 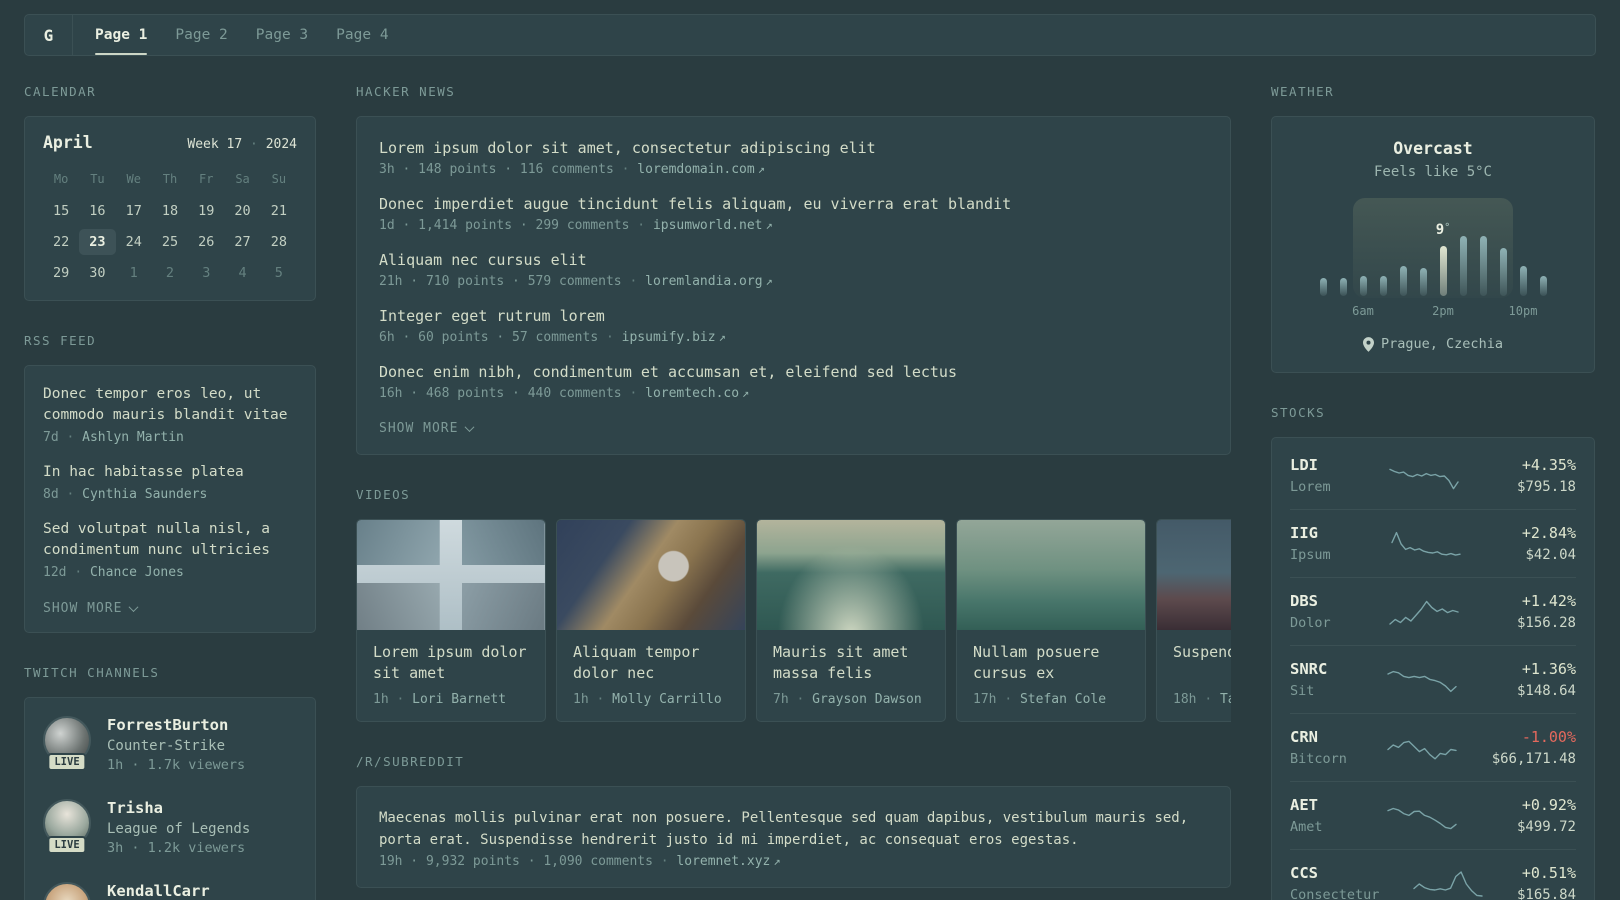 I want to click on video-meta: 18h · Tara, so click(x=1202, y=699).